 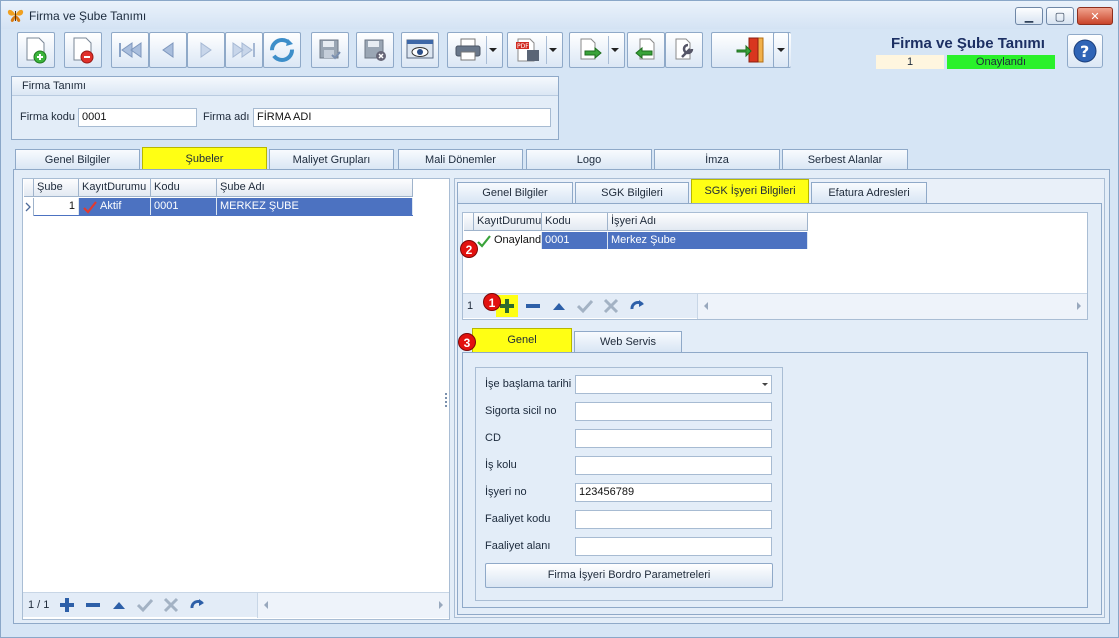 I want to click on splitter-handle, so click(x=446, y=400).